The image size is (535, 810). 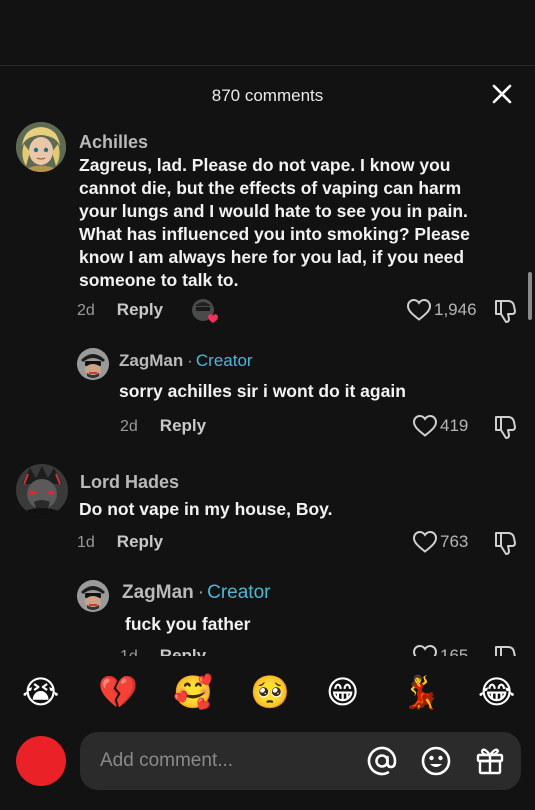 What do you see at coordinates (267, 33) in the screenshot?
I see `video-area-edge` at bounding box center [267, 33].